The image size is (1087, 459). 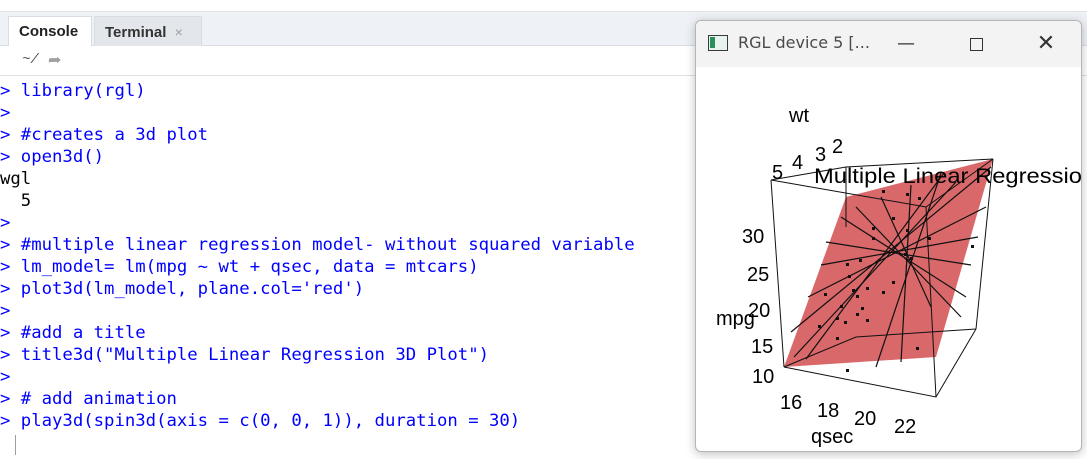 I want to click on minimize-button: —, so click(x=906, y=44).